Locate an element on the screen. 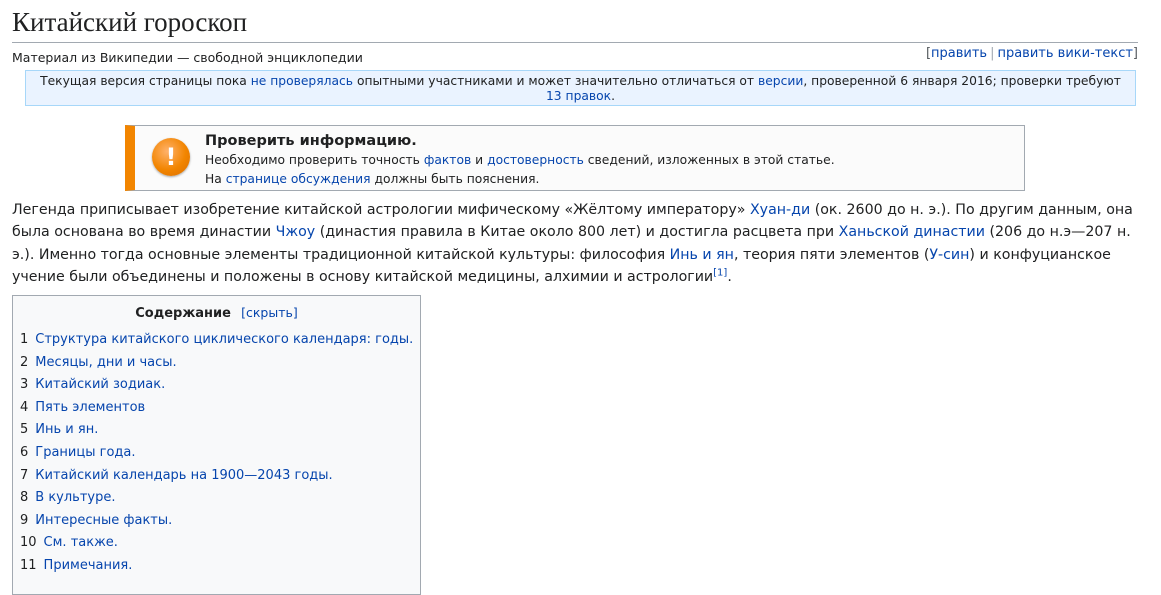  toc-item-number: 3 is located at coordinates (24, 385).